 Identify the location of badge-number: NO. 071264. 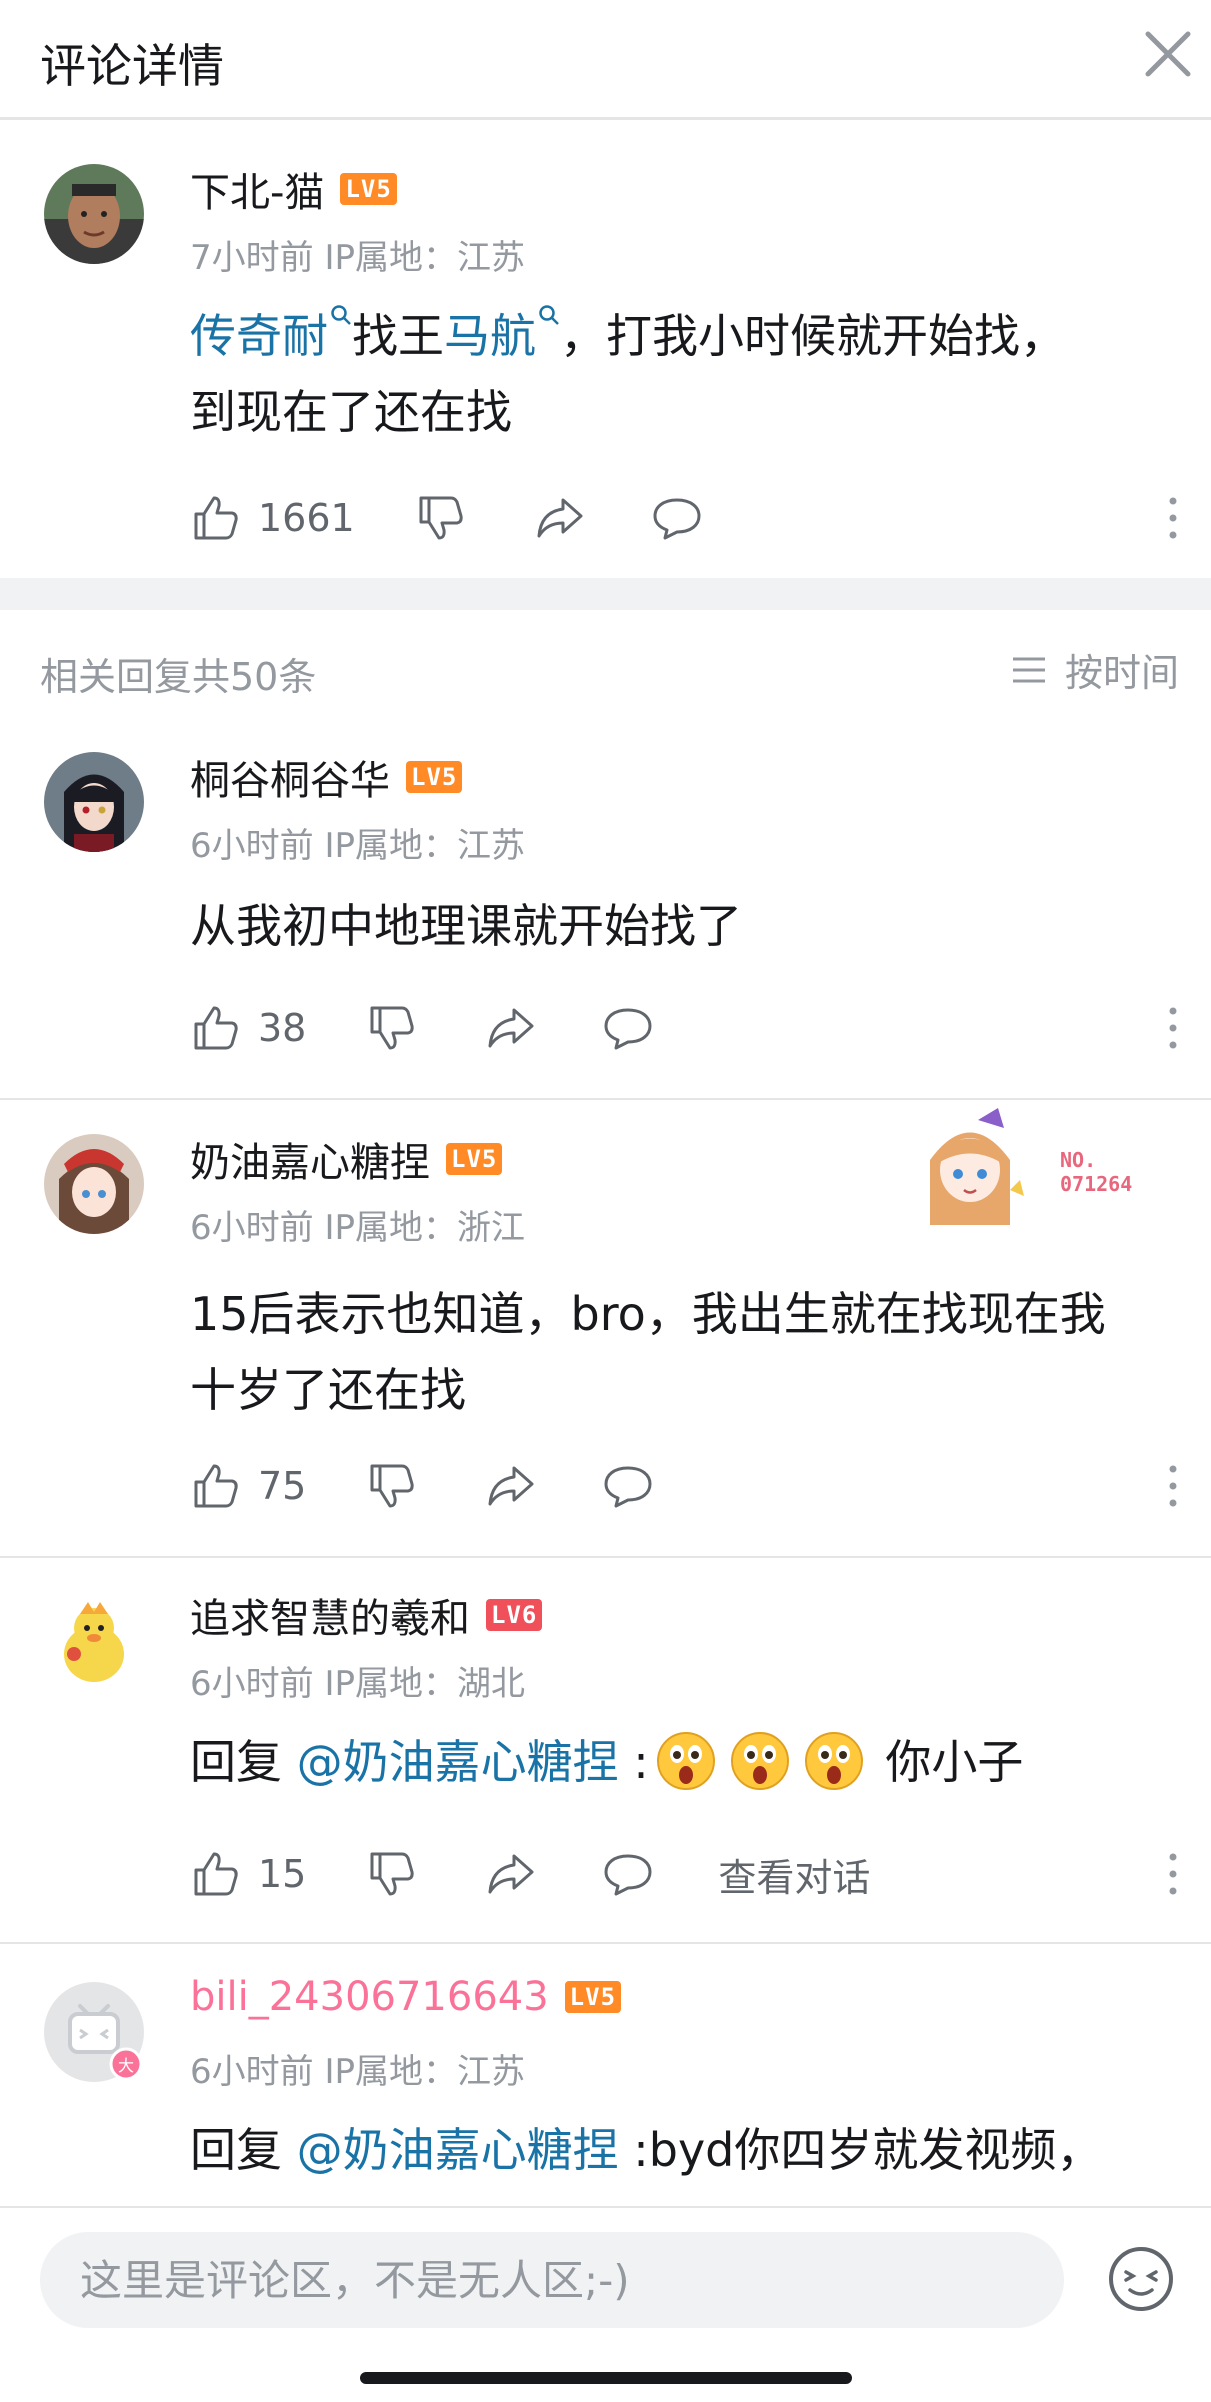
(1096, 1172).